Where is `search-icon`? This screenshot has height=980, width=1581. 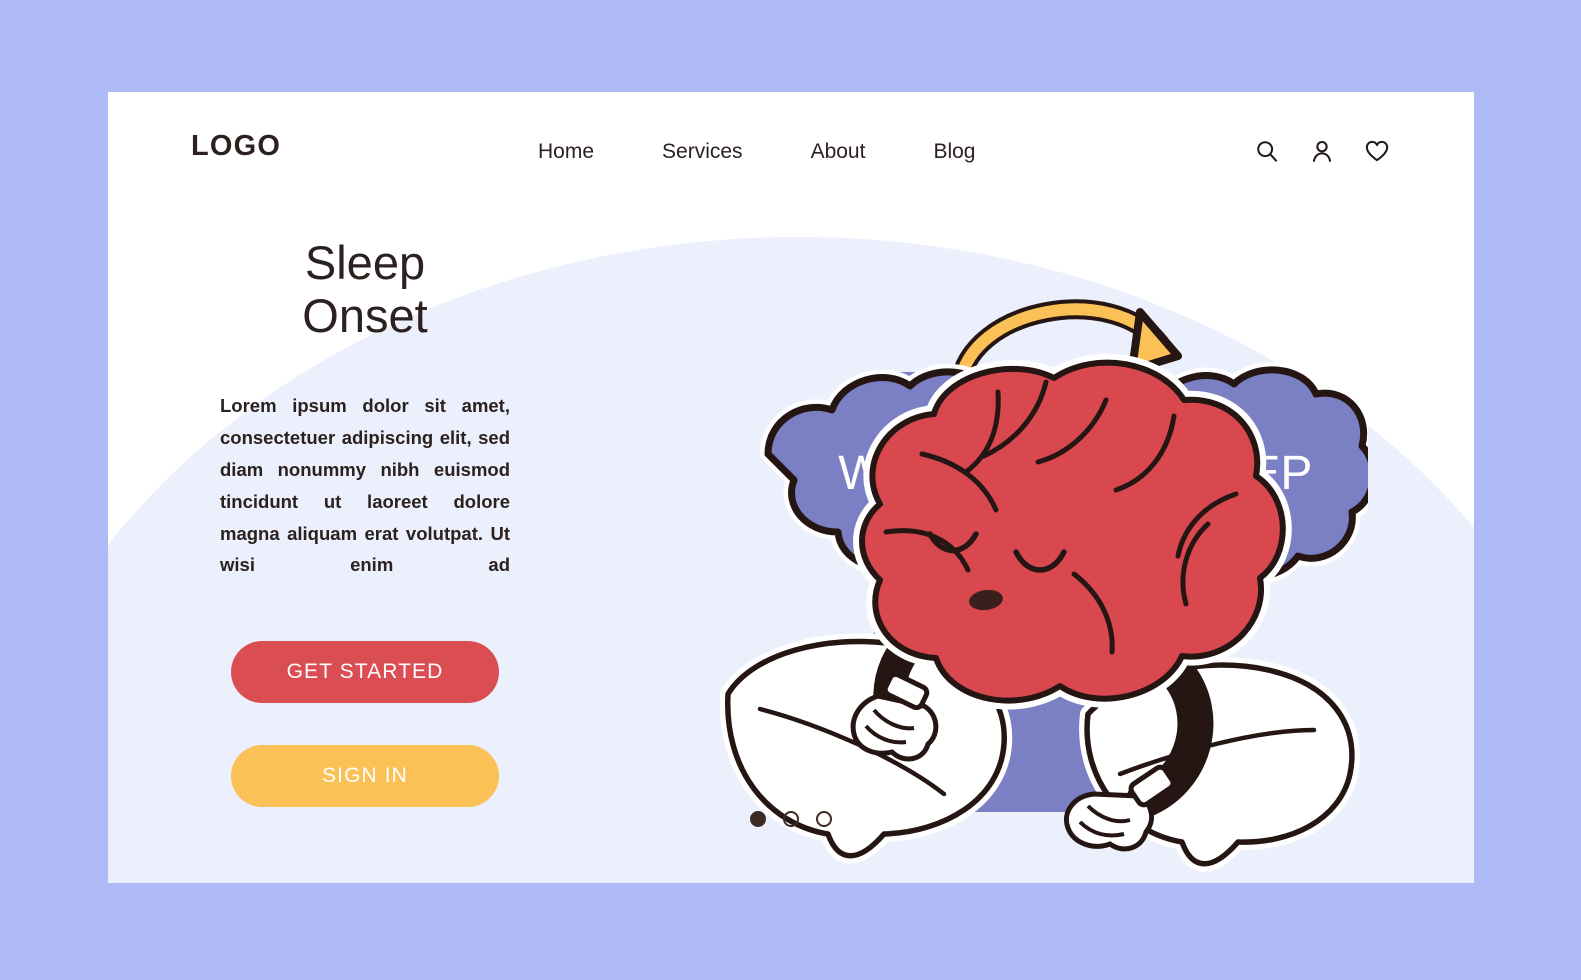 search-icon is located at coordinates (1267, 151).